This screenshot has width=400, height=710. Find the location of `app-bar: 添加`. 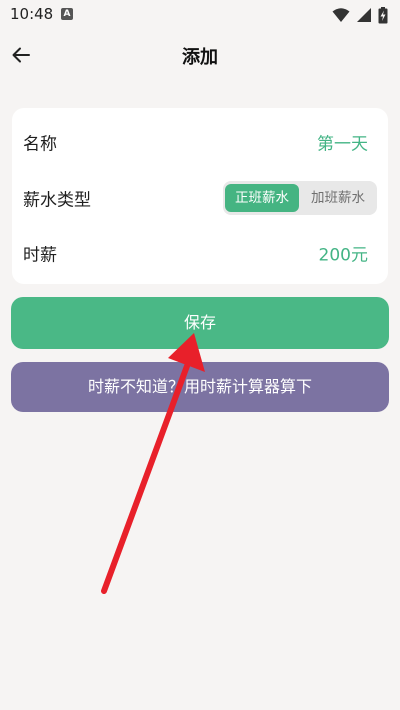

app-bar: 添加 is located at coordinates (200, 55).